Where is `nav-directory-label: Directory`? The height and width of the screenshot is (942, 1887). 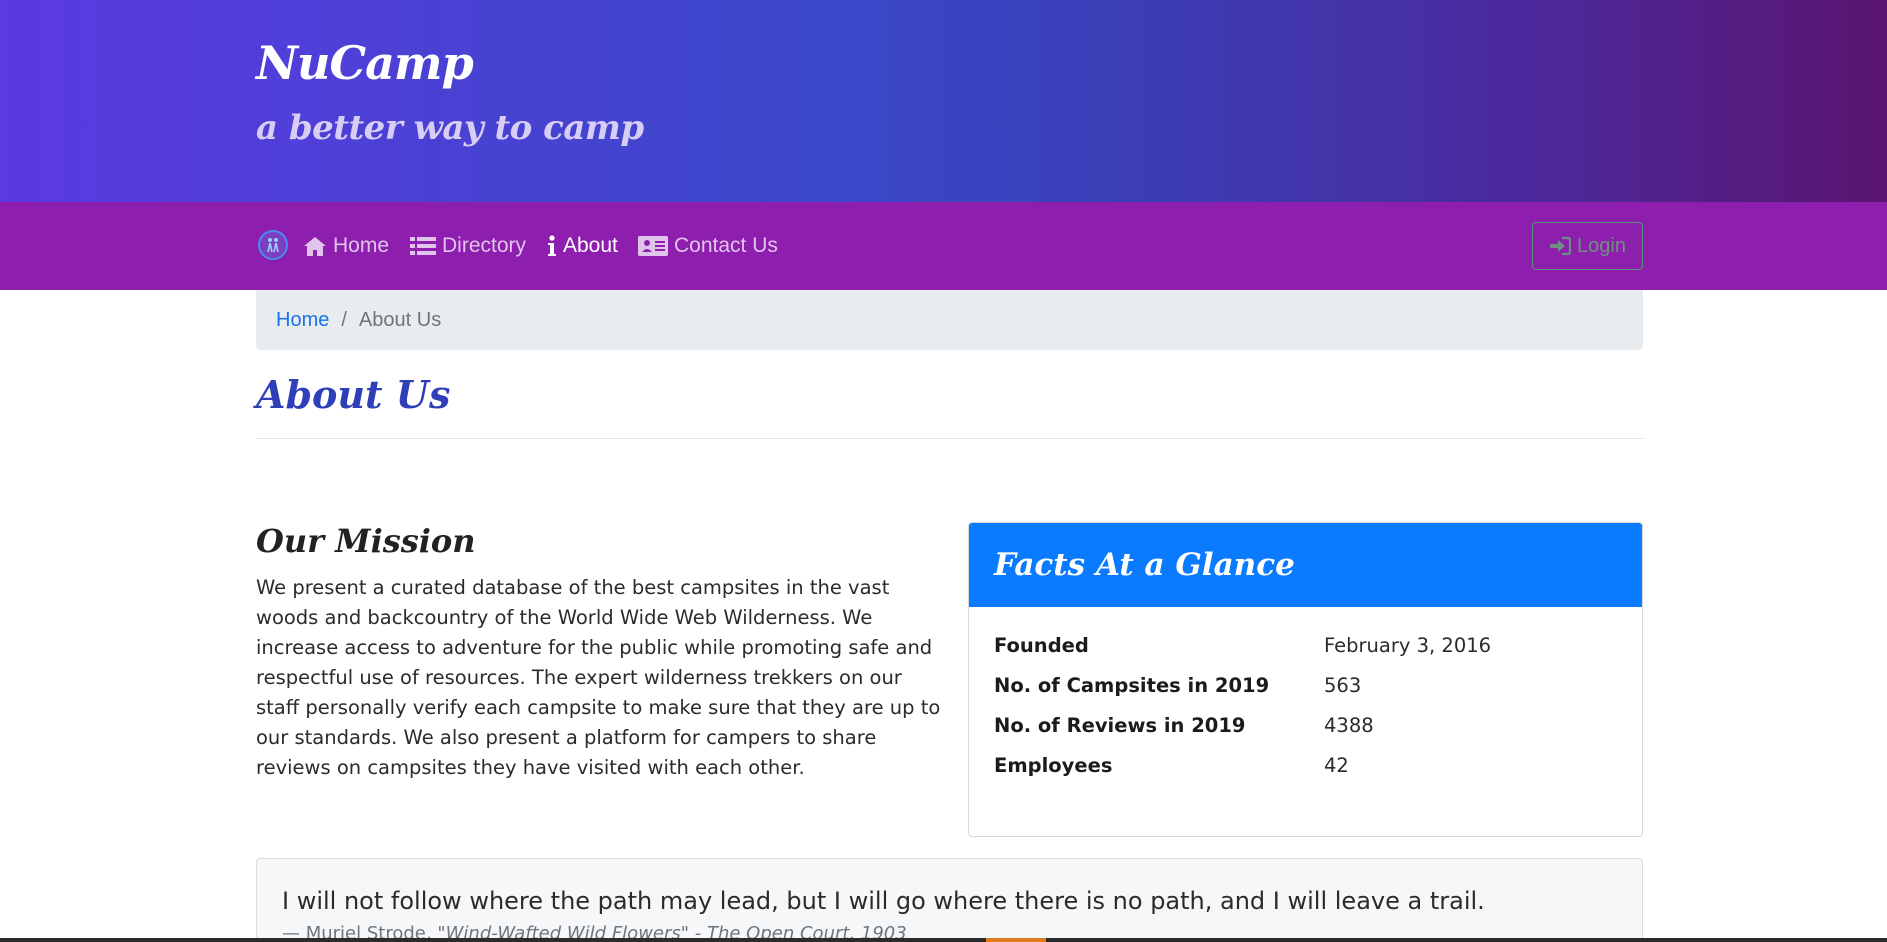 nav-directory-label: Directory is located at coordinates (484, 245).